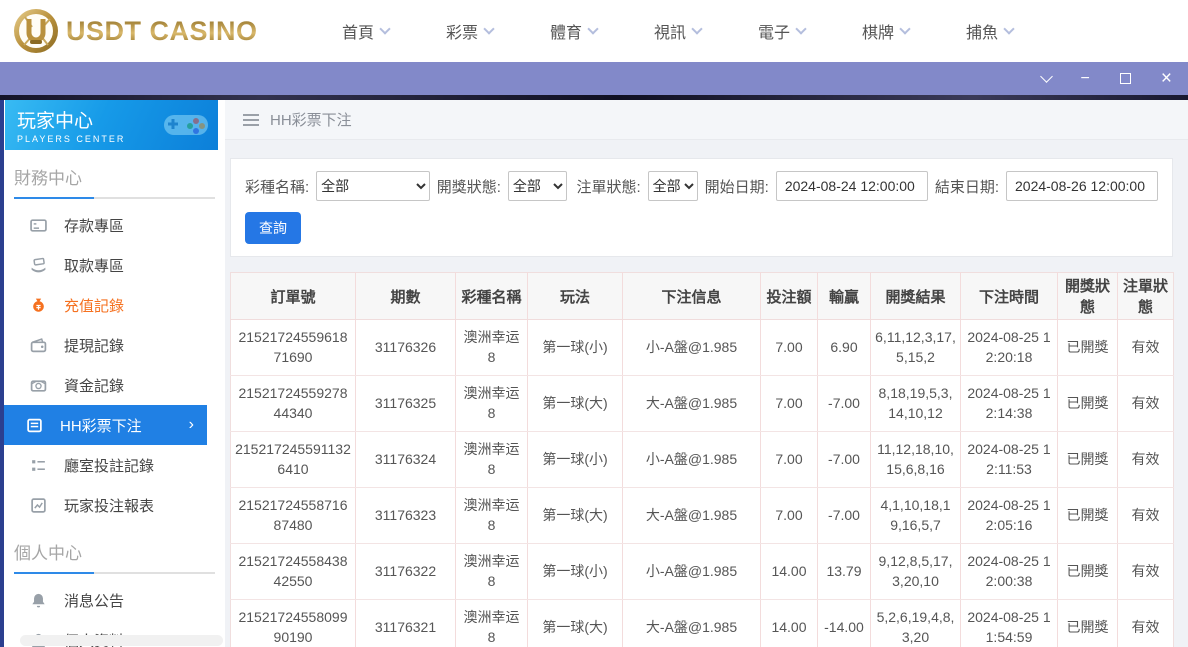 This screenshot has height=647, width=1188. What do you see at coordinates (94, 226) in the screenshot?
I see `sidebar-item-label: 存款專區` at bounding box center [94, 226].